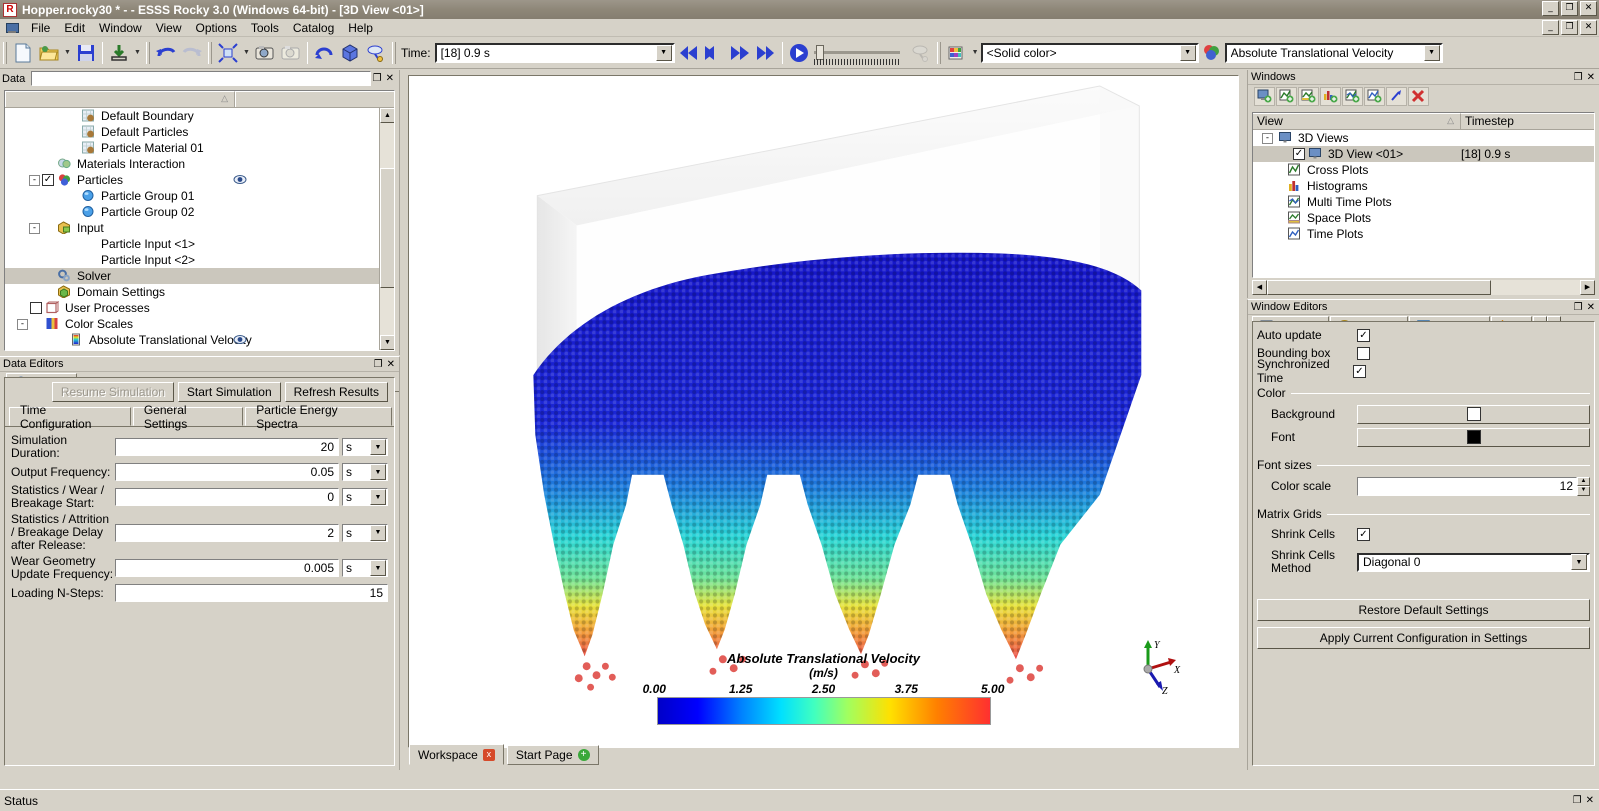  Describe the element at coordinates (48, 180) in the screenshot. I see `tree-checkbox: ✓` at that location.